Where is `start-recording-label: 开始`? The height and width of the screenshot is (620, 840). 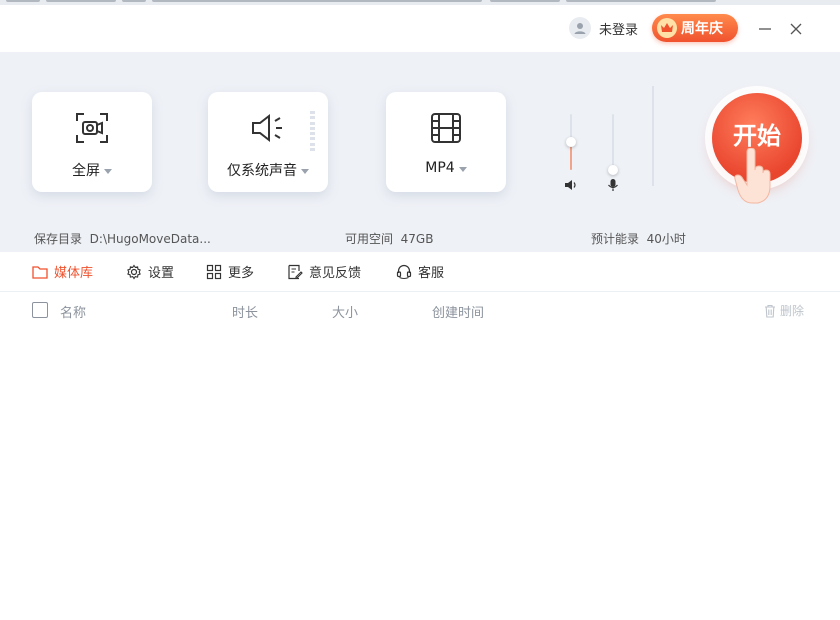 start-recording-label: 开始 is located at coordinates (757, 135).